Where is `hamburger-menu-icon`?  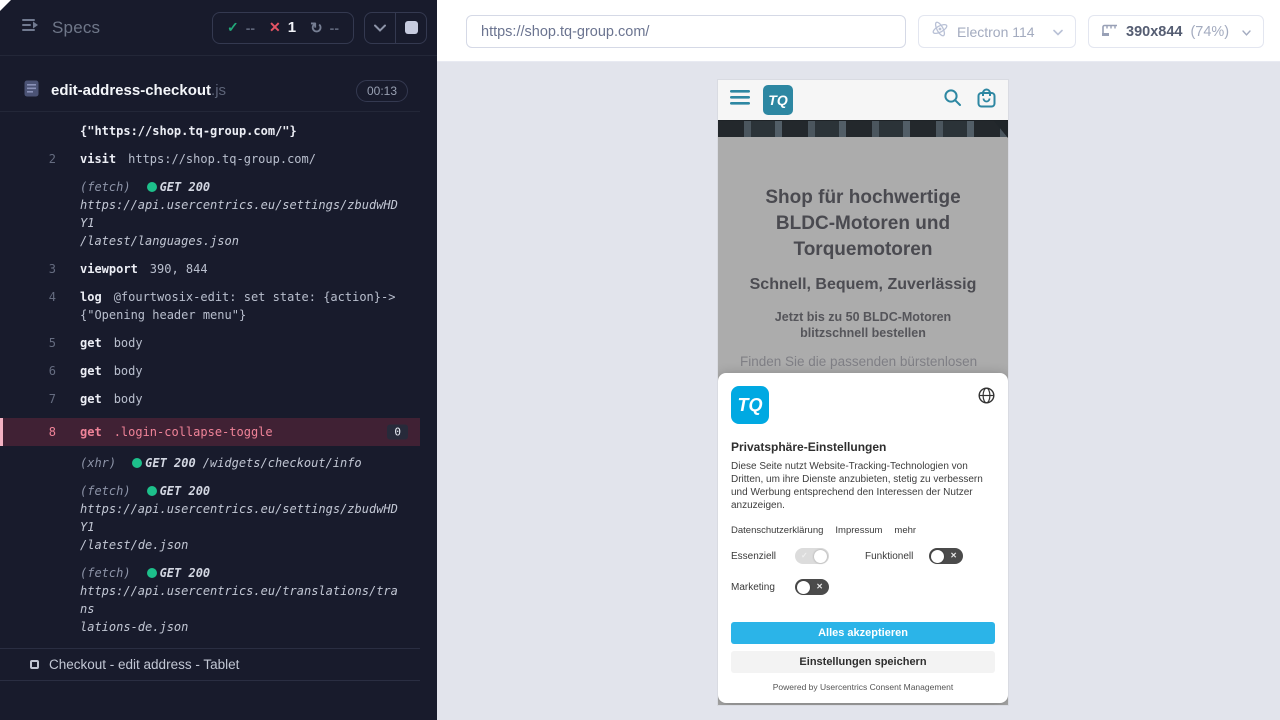 hamburger-menu-icon is located at coordinates (740, 100).